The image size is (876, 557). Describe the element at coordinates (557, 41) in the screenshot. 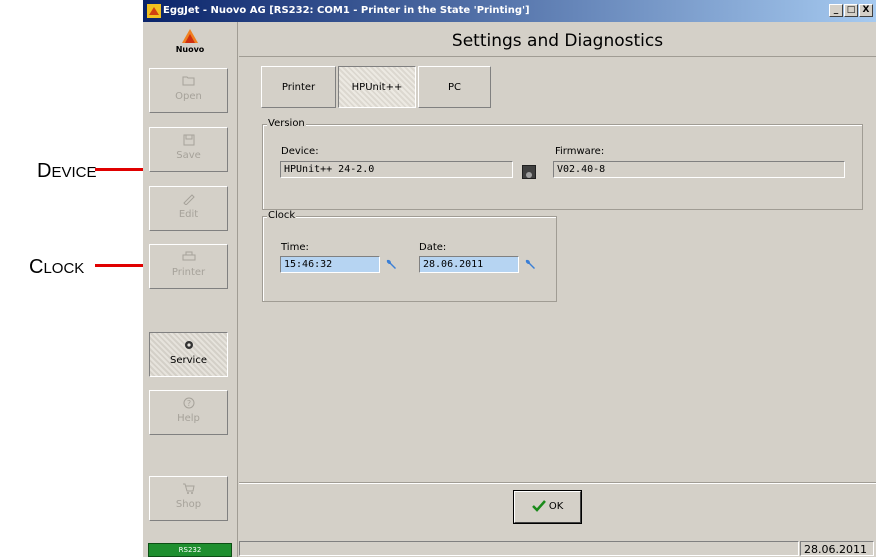

I see `page-title: Settings and Diagnostics` at that location.